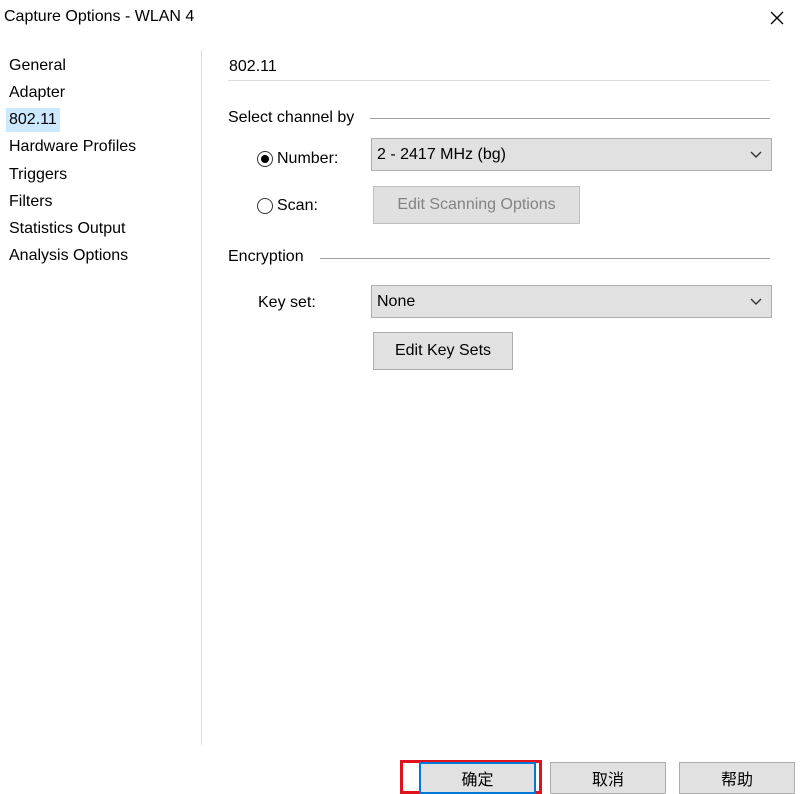 Image resolution: width=800 pixels, height=794 pixels. I want to click on channel-group-rule, so click(570, 118).